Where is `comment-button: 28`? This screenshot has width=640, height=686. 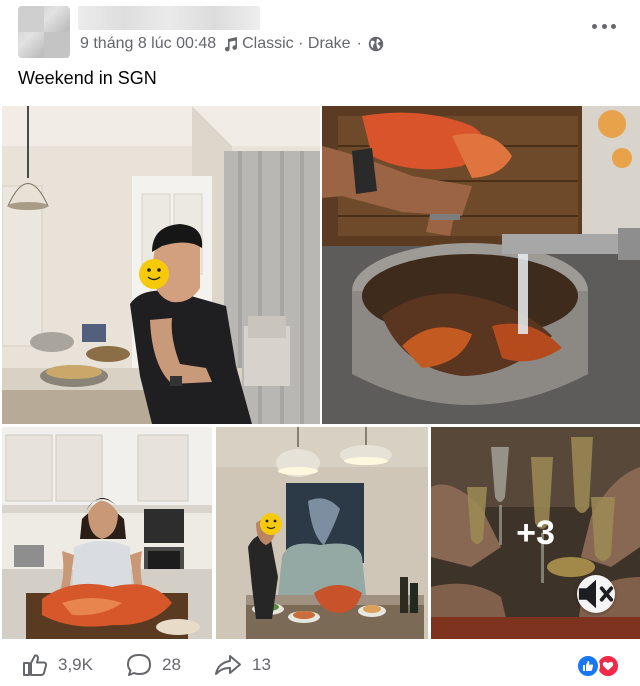 comment-button: 28 is located at coordinates (153, 665).